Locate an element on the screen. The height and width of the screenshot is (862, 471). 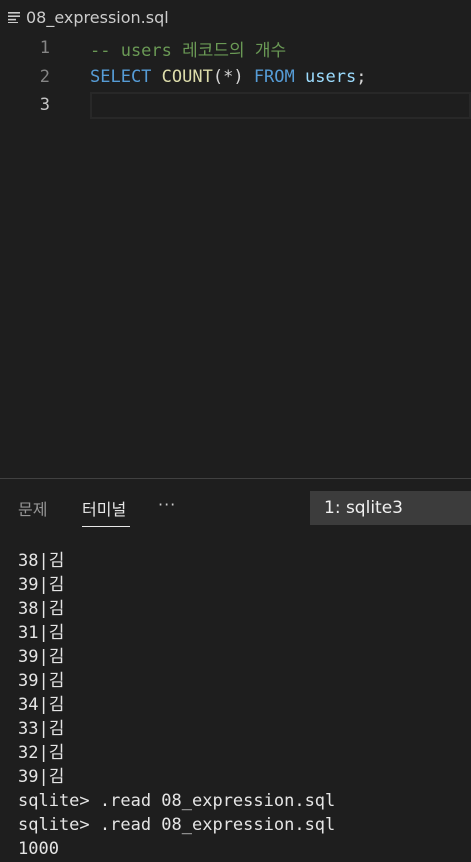
tab-terminal: 터미널 is located at coordinates (104, 508).